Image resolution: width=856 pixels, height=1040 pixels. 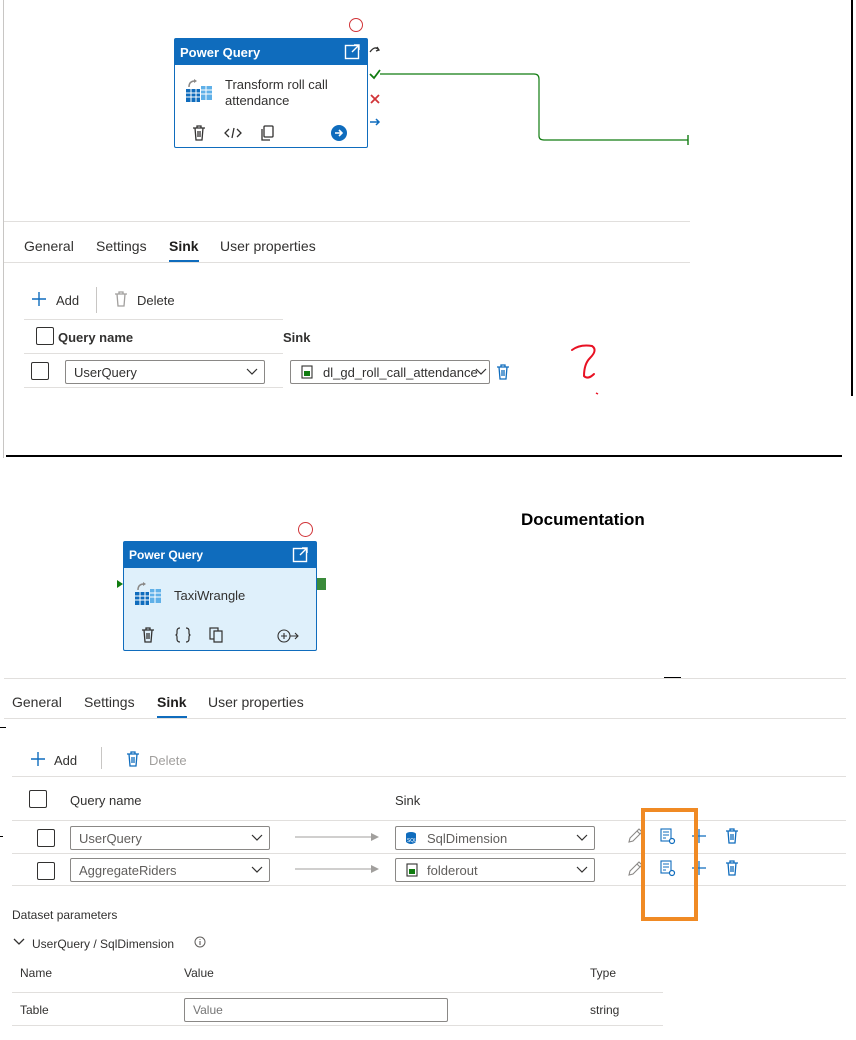 What do you see at coordinates (288, 636) in the screenshot?
I see `add-output-icon` at bounding box center [288, 636].